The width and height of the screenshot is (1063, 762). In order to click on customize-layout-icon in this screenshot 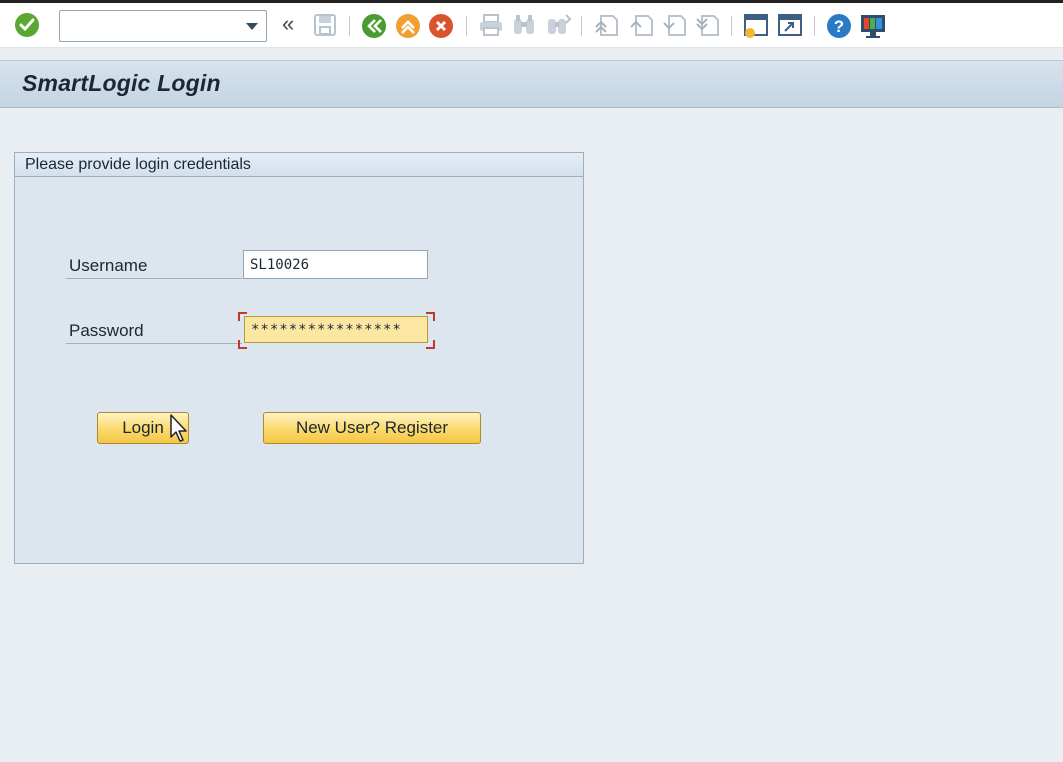, I will do `click(873, 28)`.